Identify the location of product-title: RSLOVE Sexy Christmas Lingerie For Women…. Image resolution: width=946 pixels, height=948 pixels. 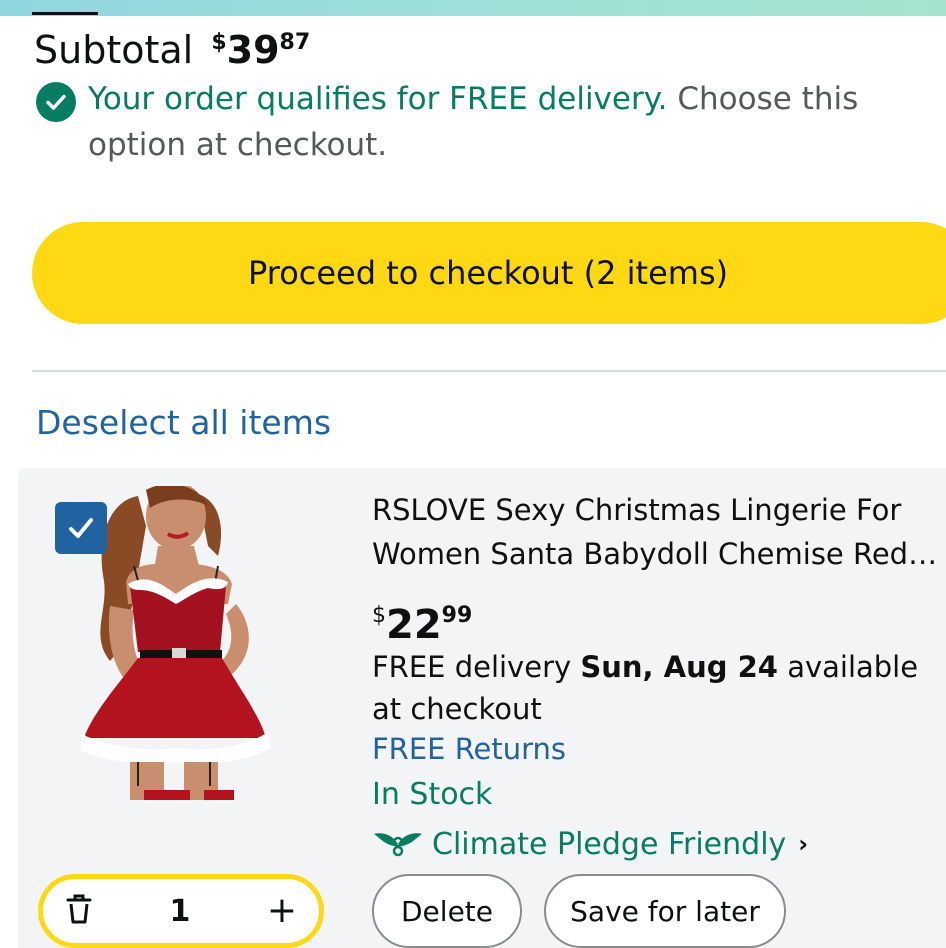
(659, 532).